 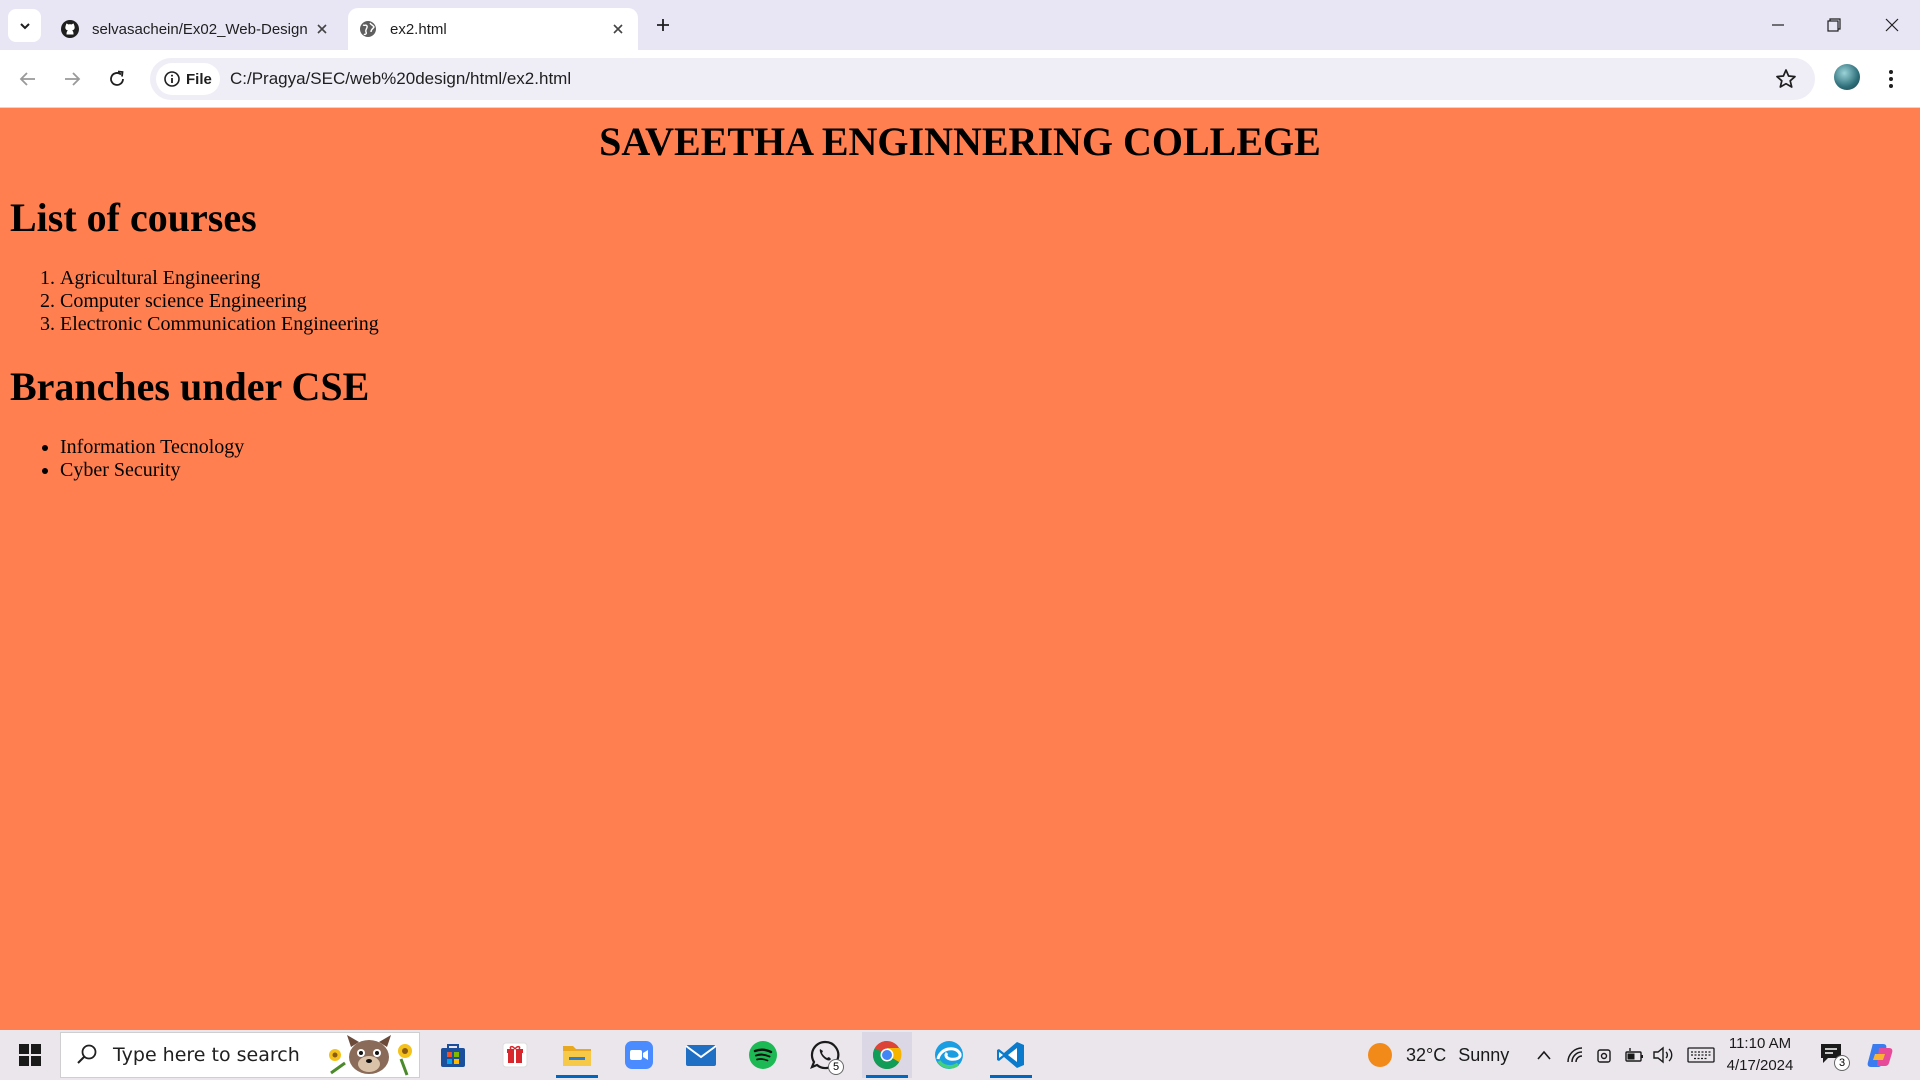 I want to click on search-highlight-icon, so click(x=369, y=1056).